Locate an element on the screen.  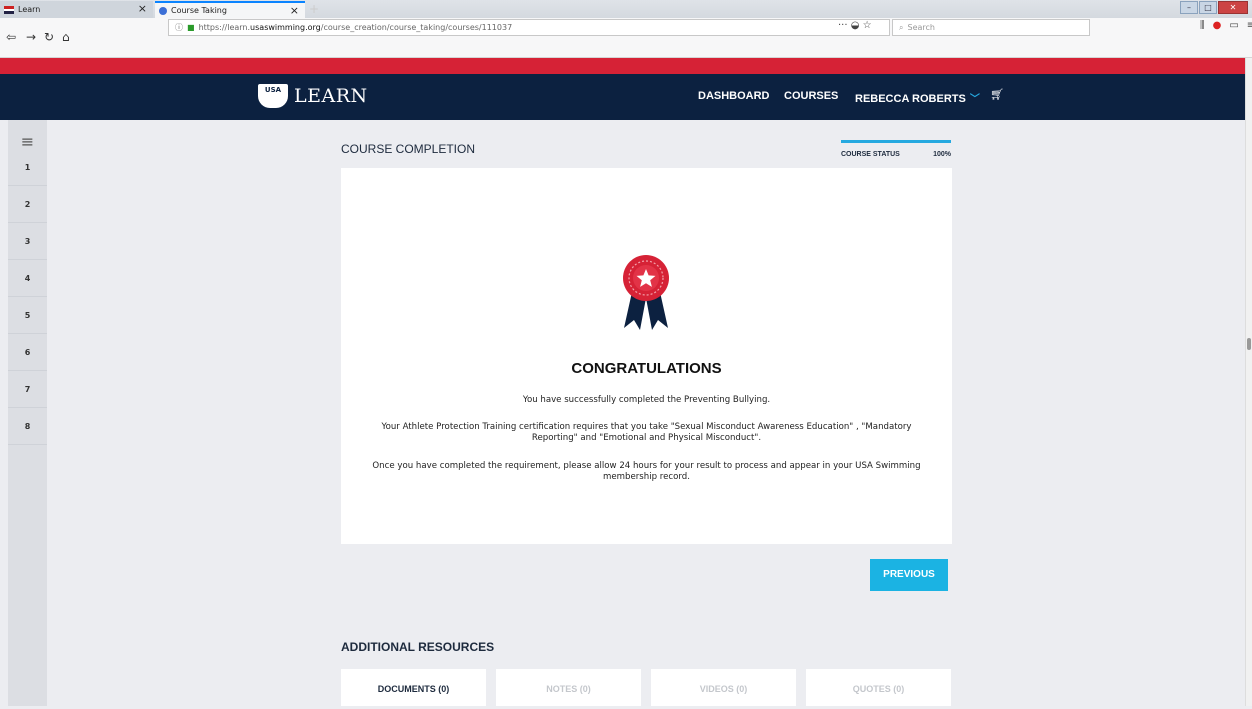
sidebar-item-6: 6 is located at coordinates (27, 353).